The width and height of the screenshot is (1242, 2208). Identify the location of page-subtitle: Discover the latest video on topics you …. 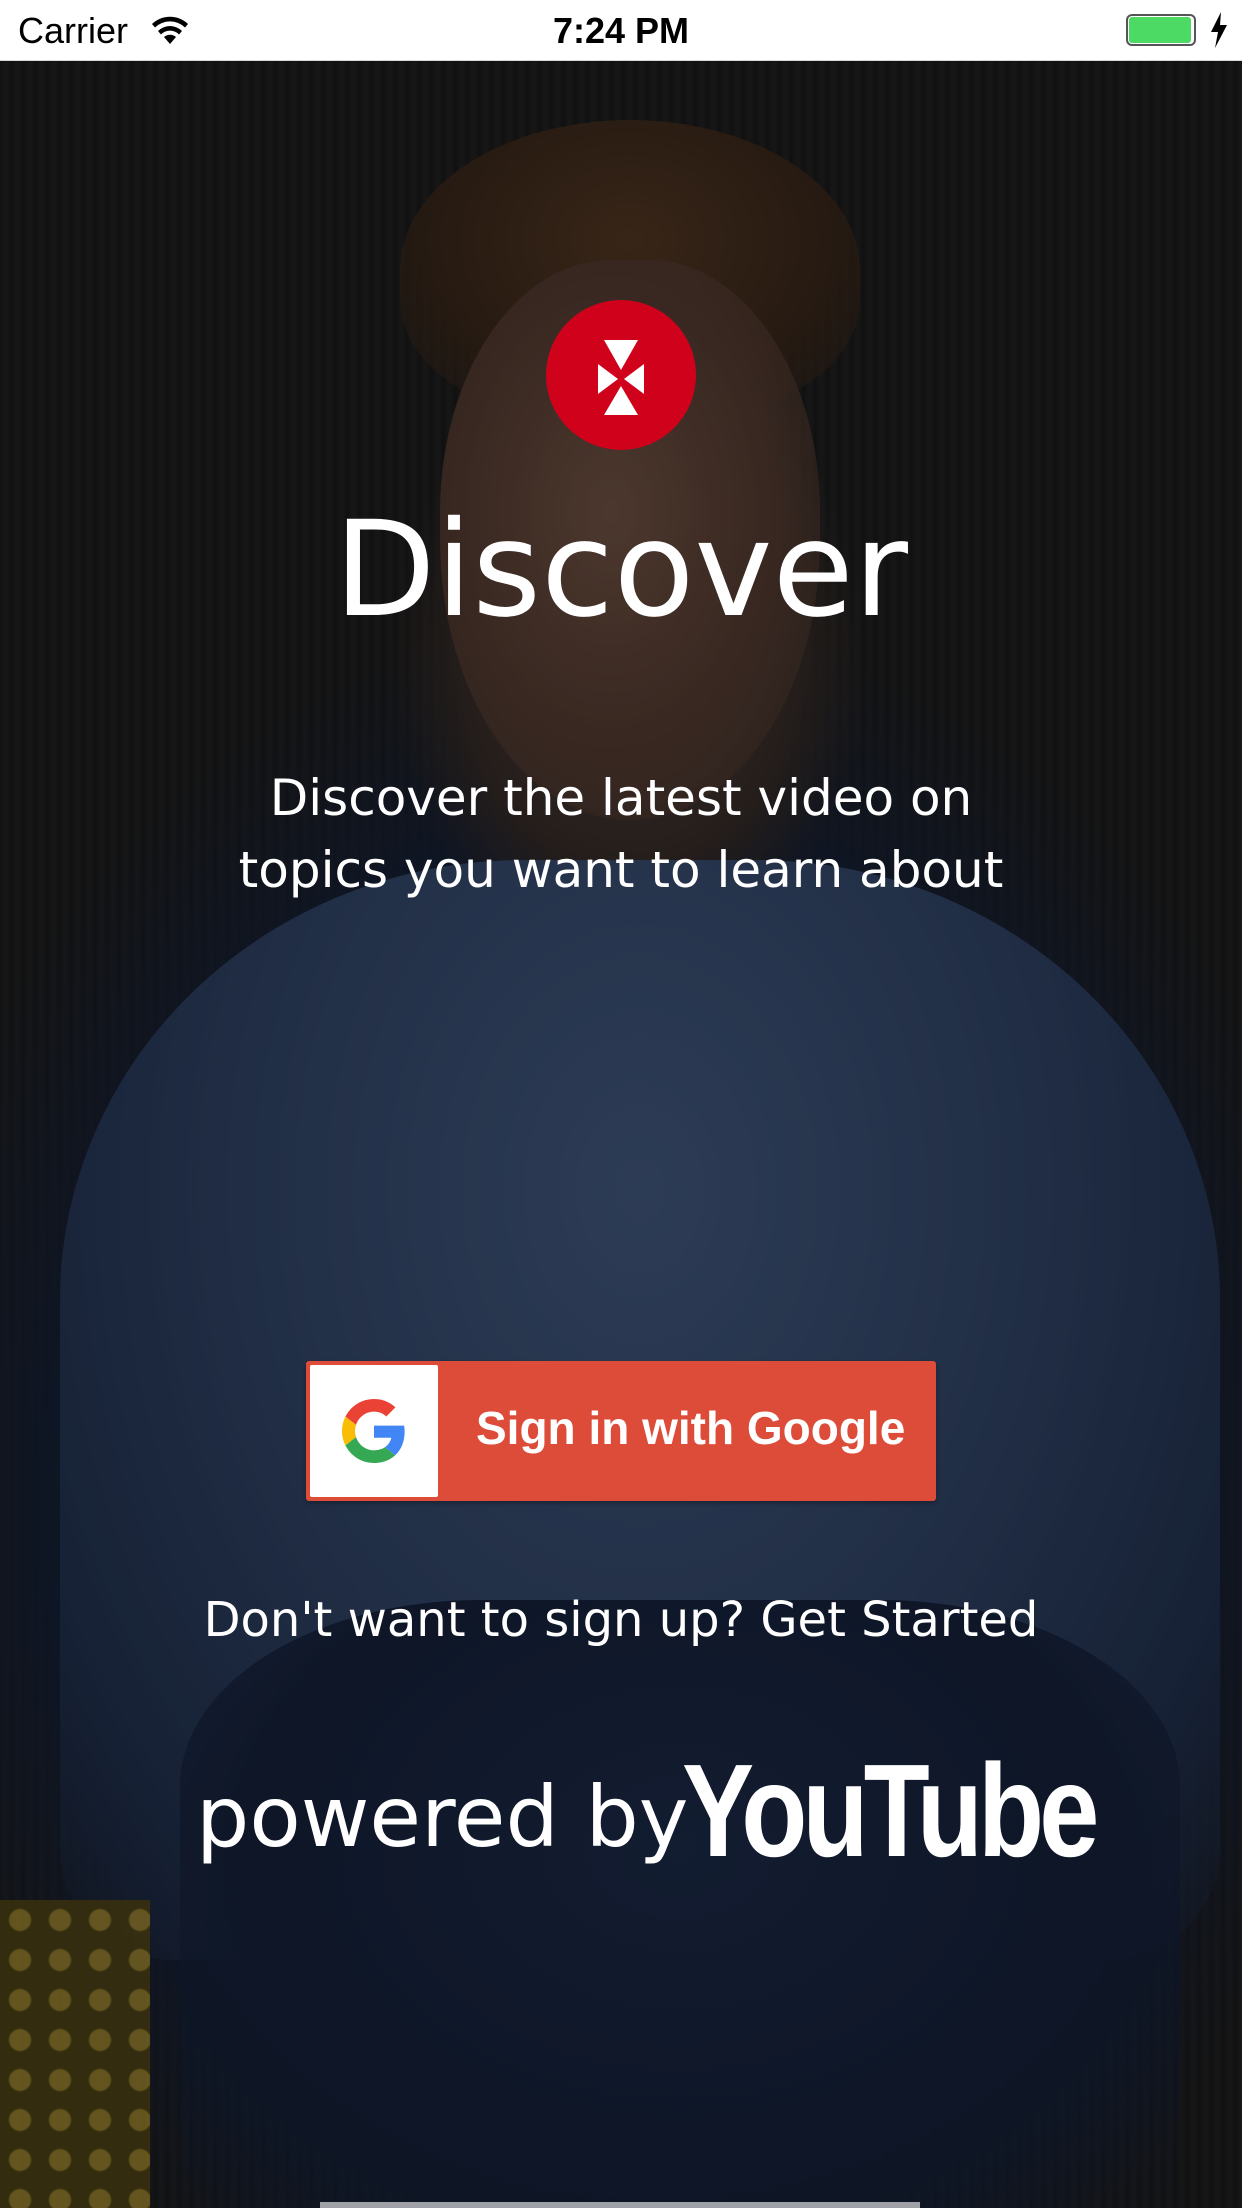
(621, 834).